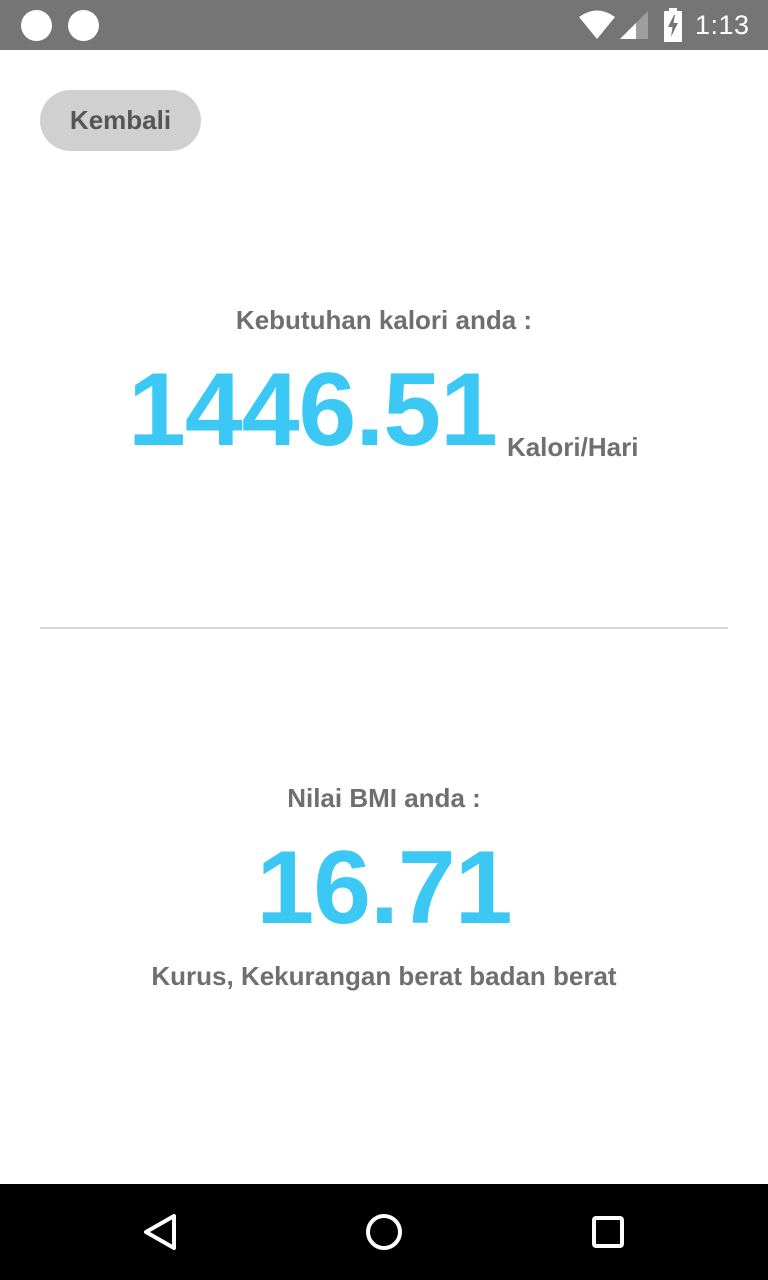  Describe the element at coordinates (673, 25) in the screenshot. I see `battery-charging-icon` at that location.